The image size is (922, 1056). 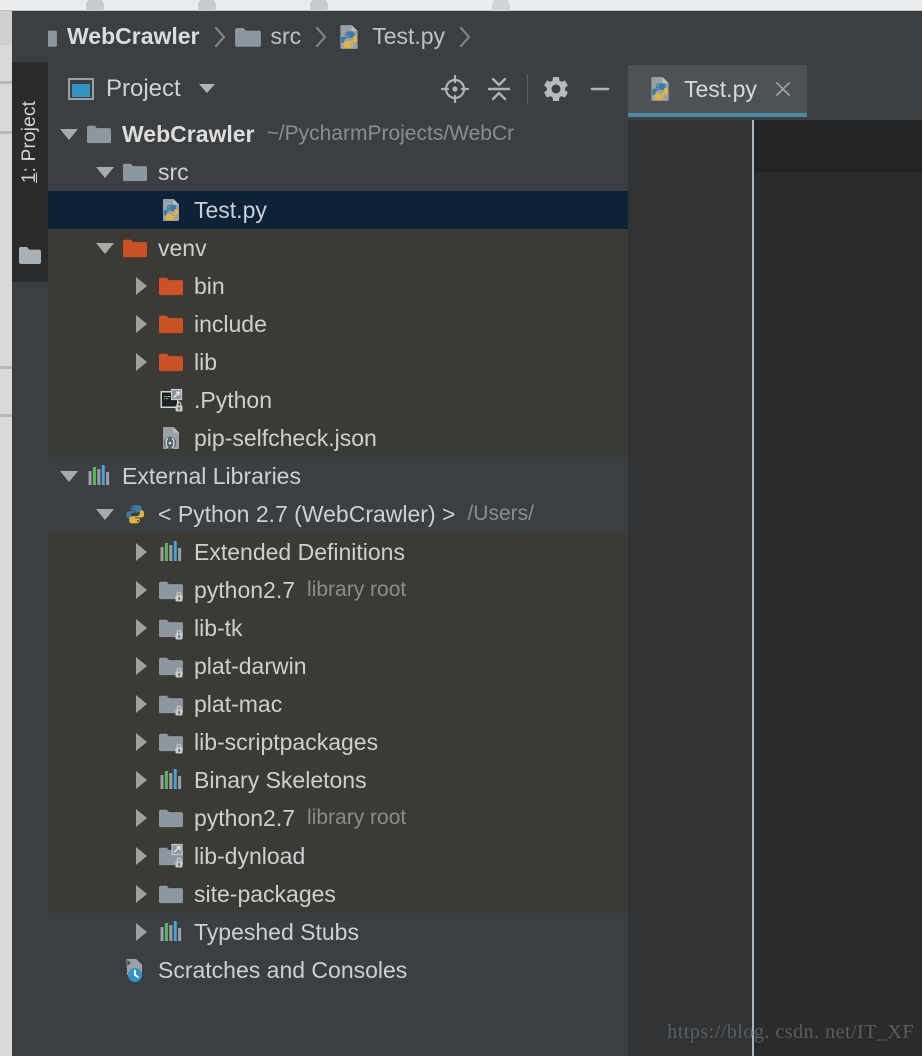 What do you see at coordinates (390, 133) in the screenshot?
I see `tree-node-secondary-text: ~/PycharmProjects/WebCr` at bounding box center [390, 133].